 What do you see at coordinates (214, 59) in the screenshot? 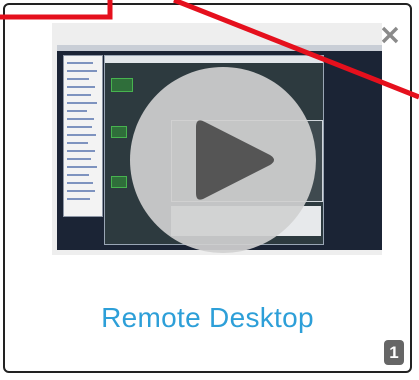
I see `preview-app-titlebar` at bounding box center [214, 59].